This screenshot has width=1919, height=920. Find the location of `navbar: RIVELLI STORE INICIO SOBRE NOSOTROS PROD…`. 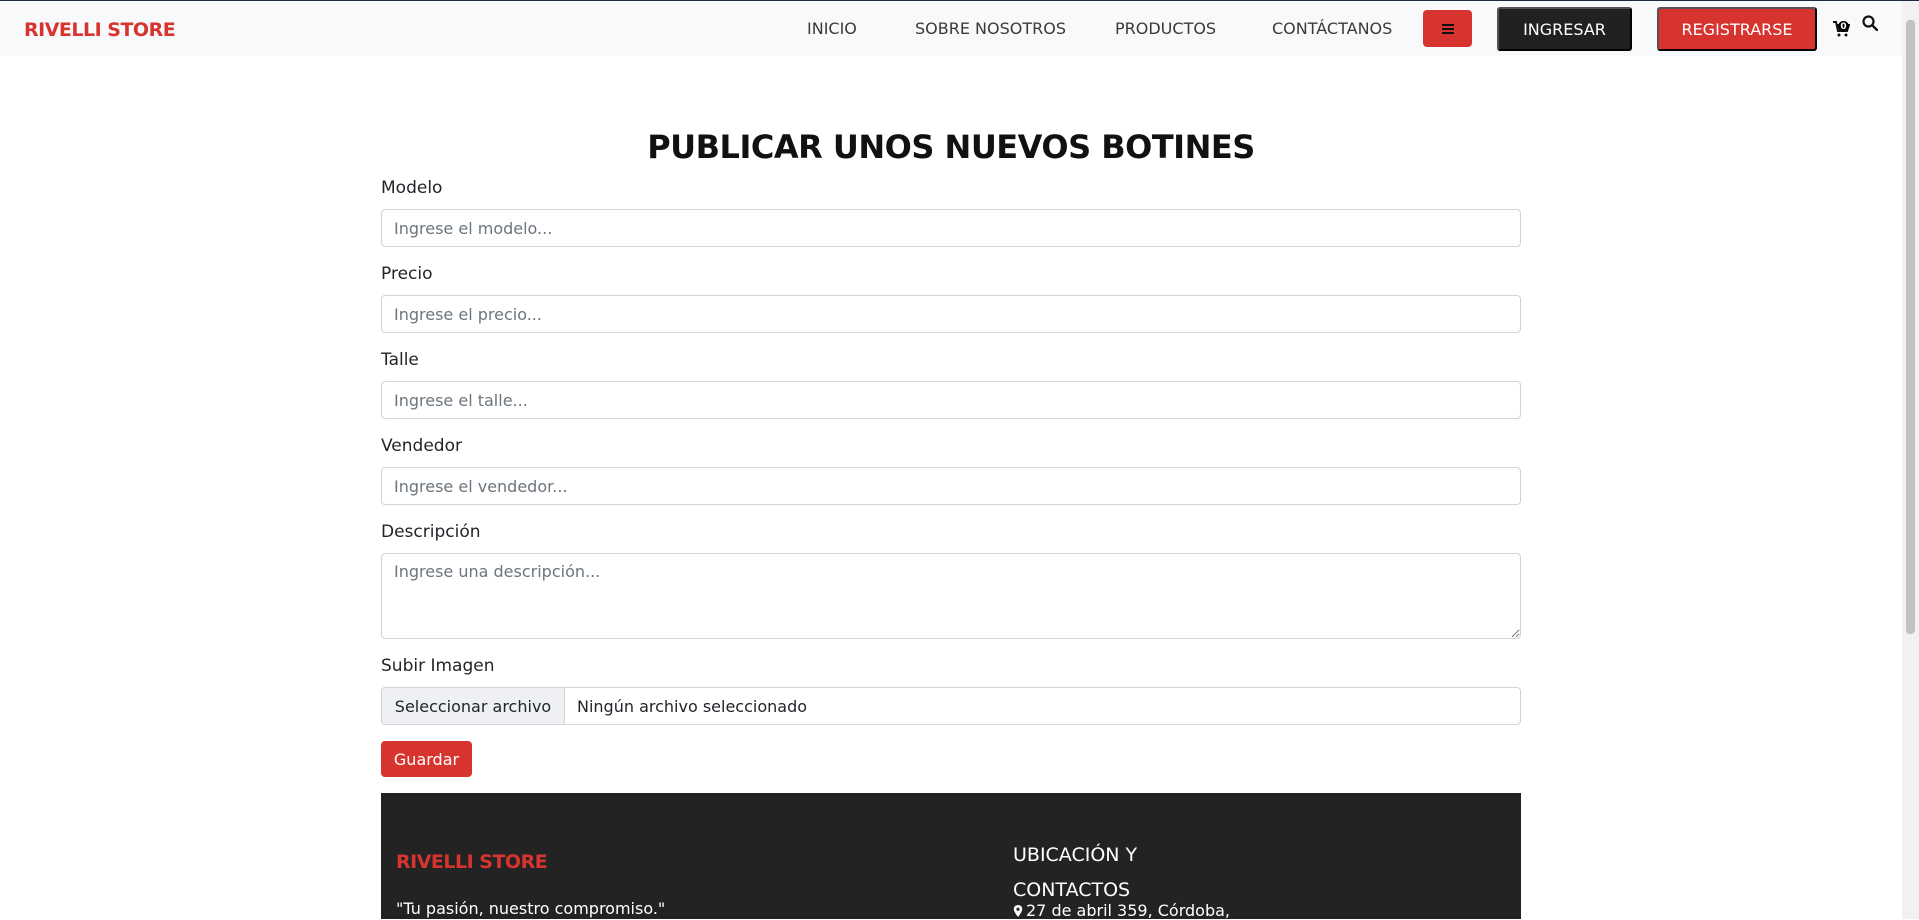

navbar: RIVELLI STORE INICIO SOBRE NOSOTROS PROD… is located at coordinates (951, 28).